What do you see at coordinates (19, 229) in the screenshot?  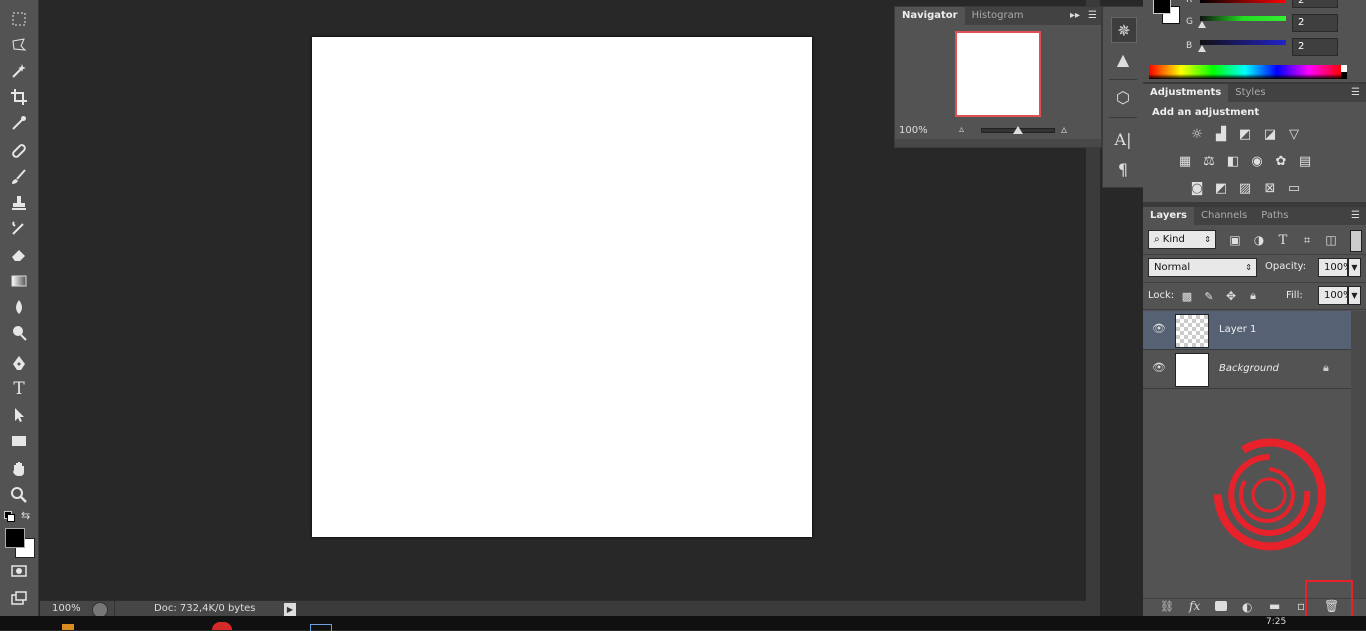 I see `history-brush-icon` at bounding box center [19, 229].